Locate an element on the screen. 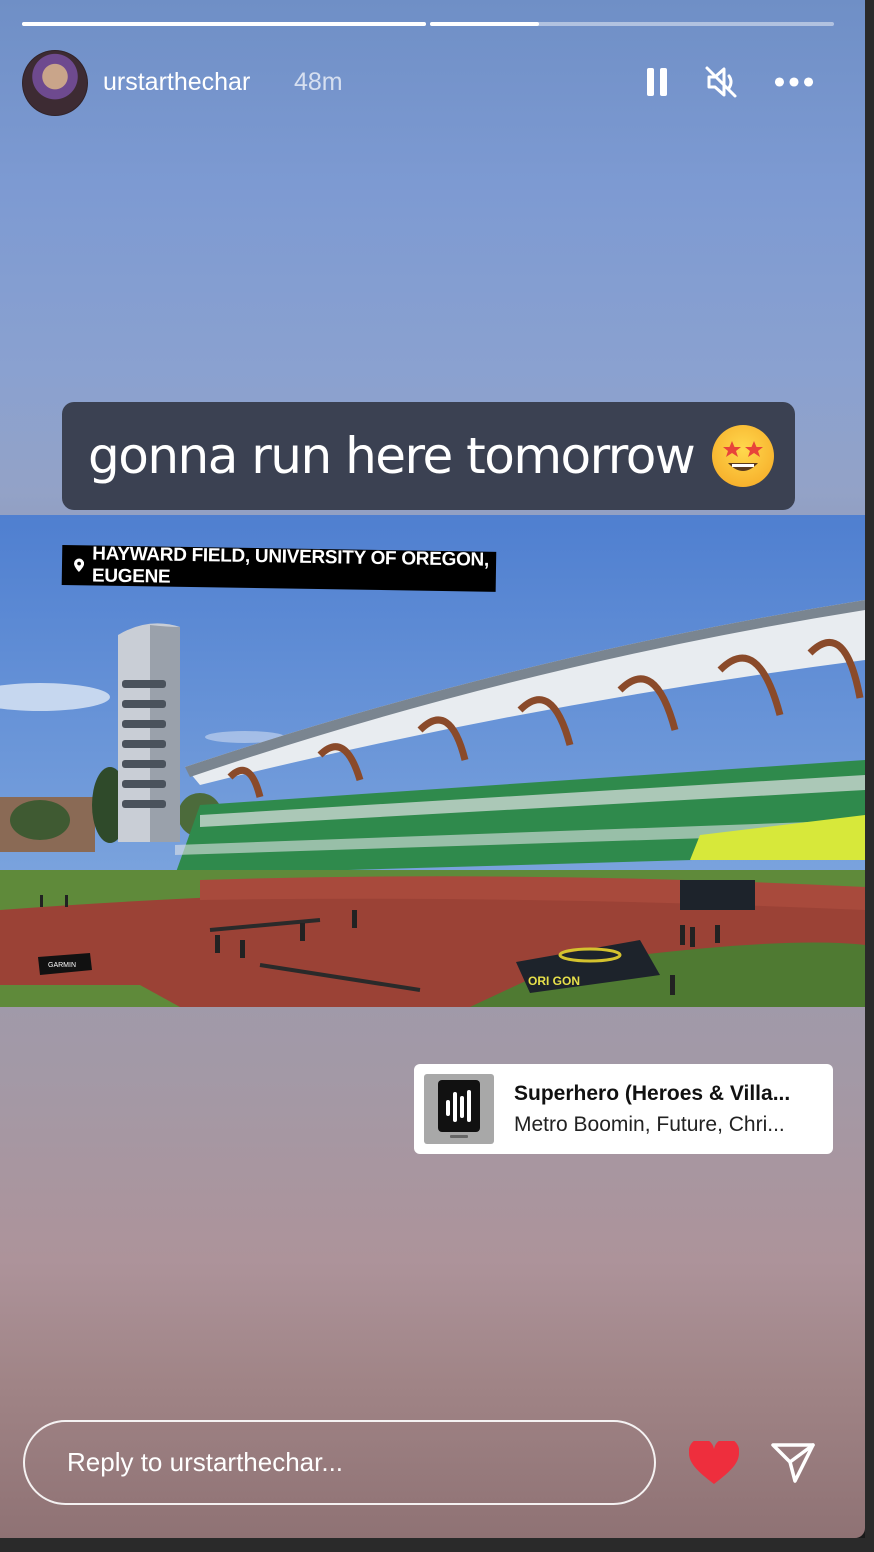 The width and height of the screenshot is (874, 1552). album-art is located at coordinates (459, 1109).